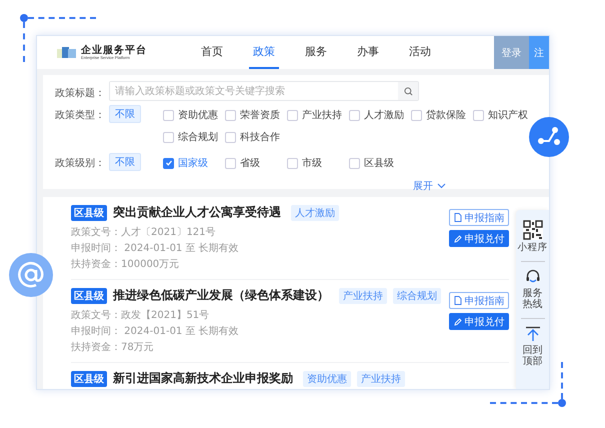  I want to click on filter-label: 政策级别：, so click(79, 163).